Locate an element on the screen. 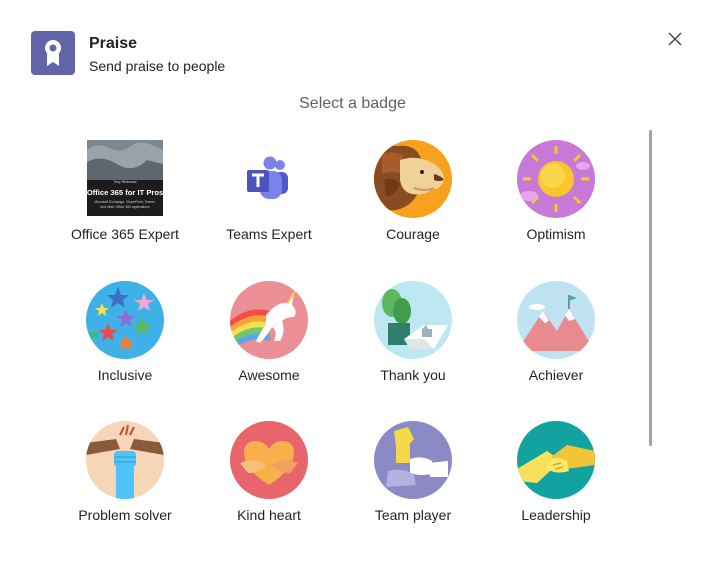  badge-thank-you: Thank you is located at coordinates (413, 332).